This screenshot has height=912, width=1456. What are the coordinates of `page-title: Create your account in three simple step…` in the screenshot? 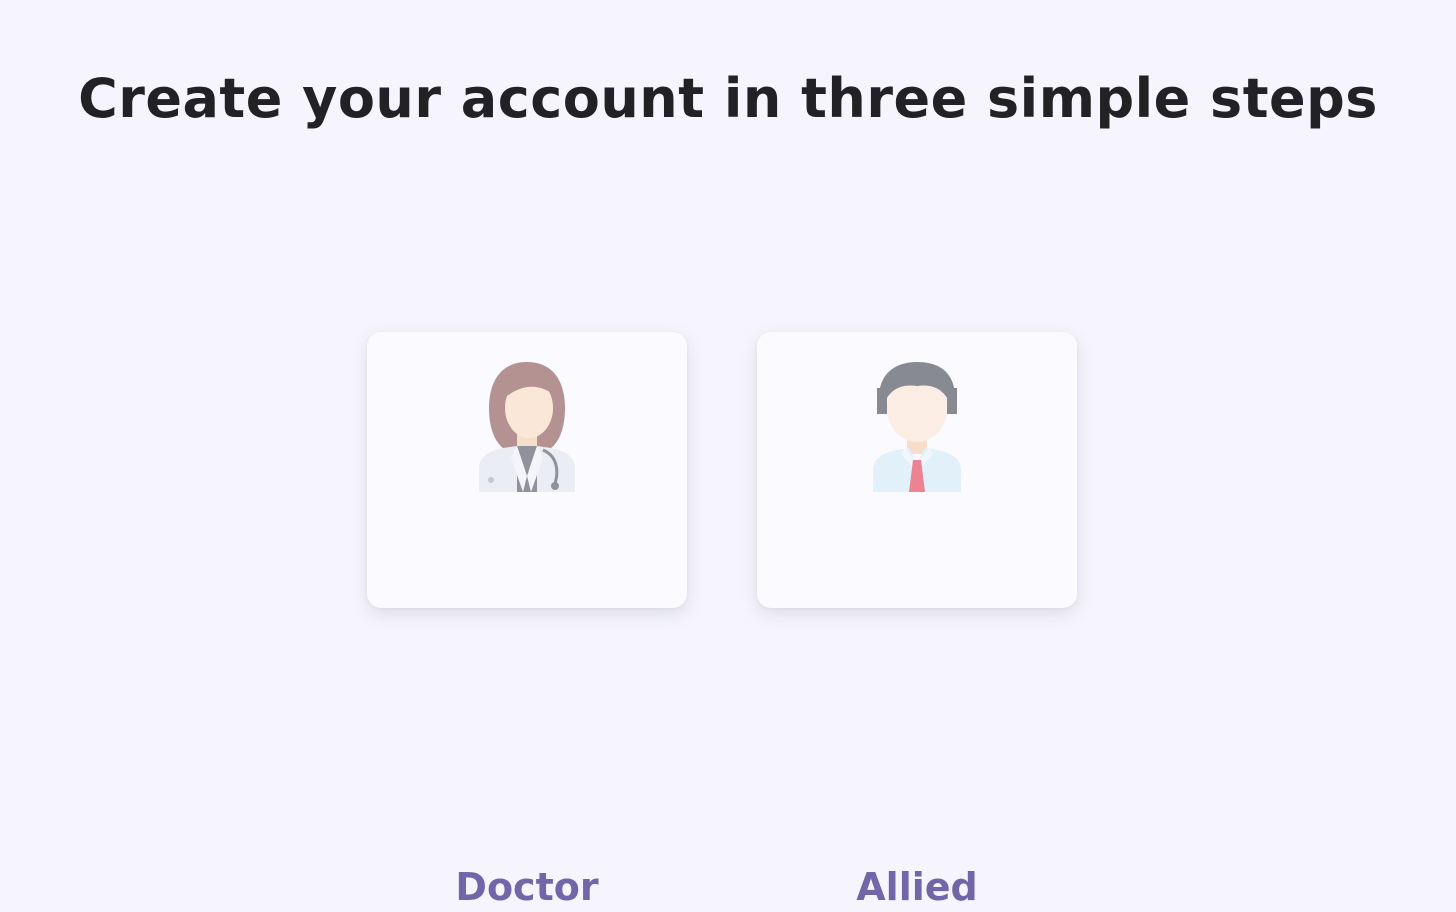 It's located at (728, 98).